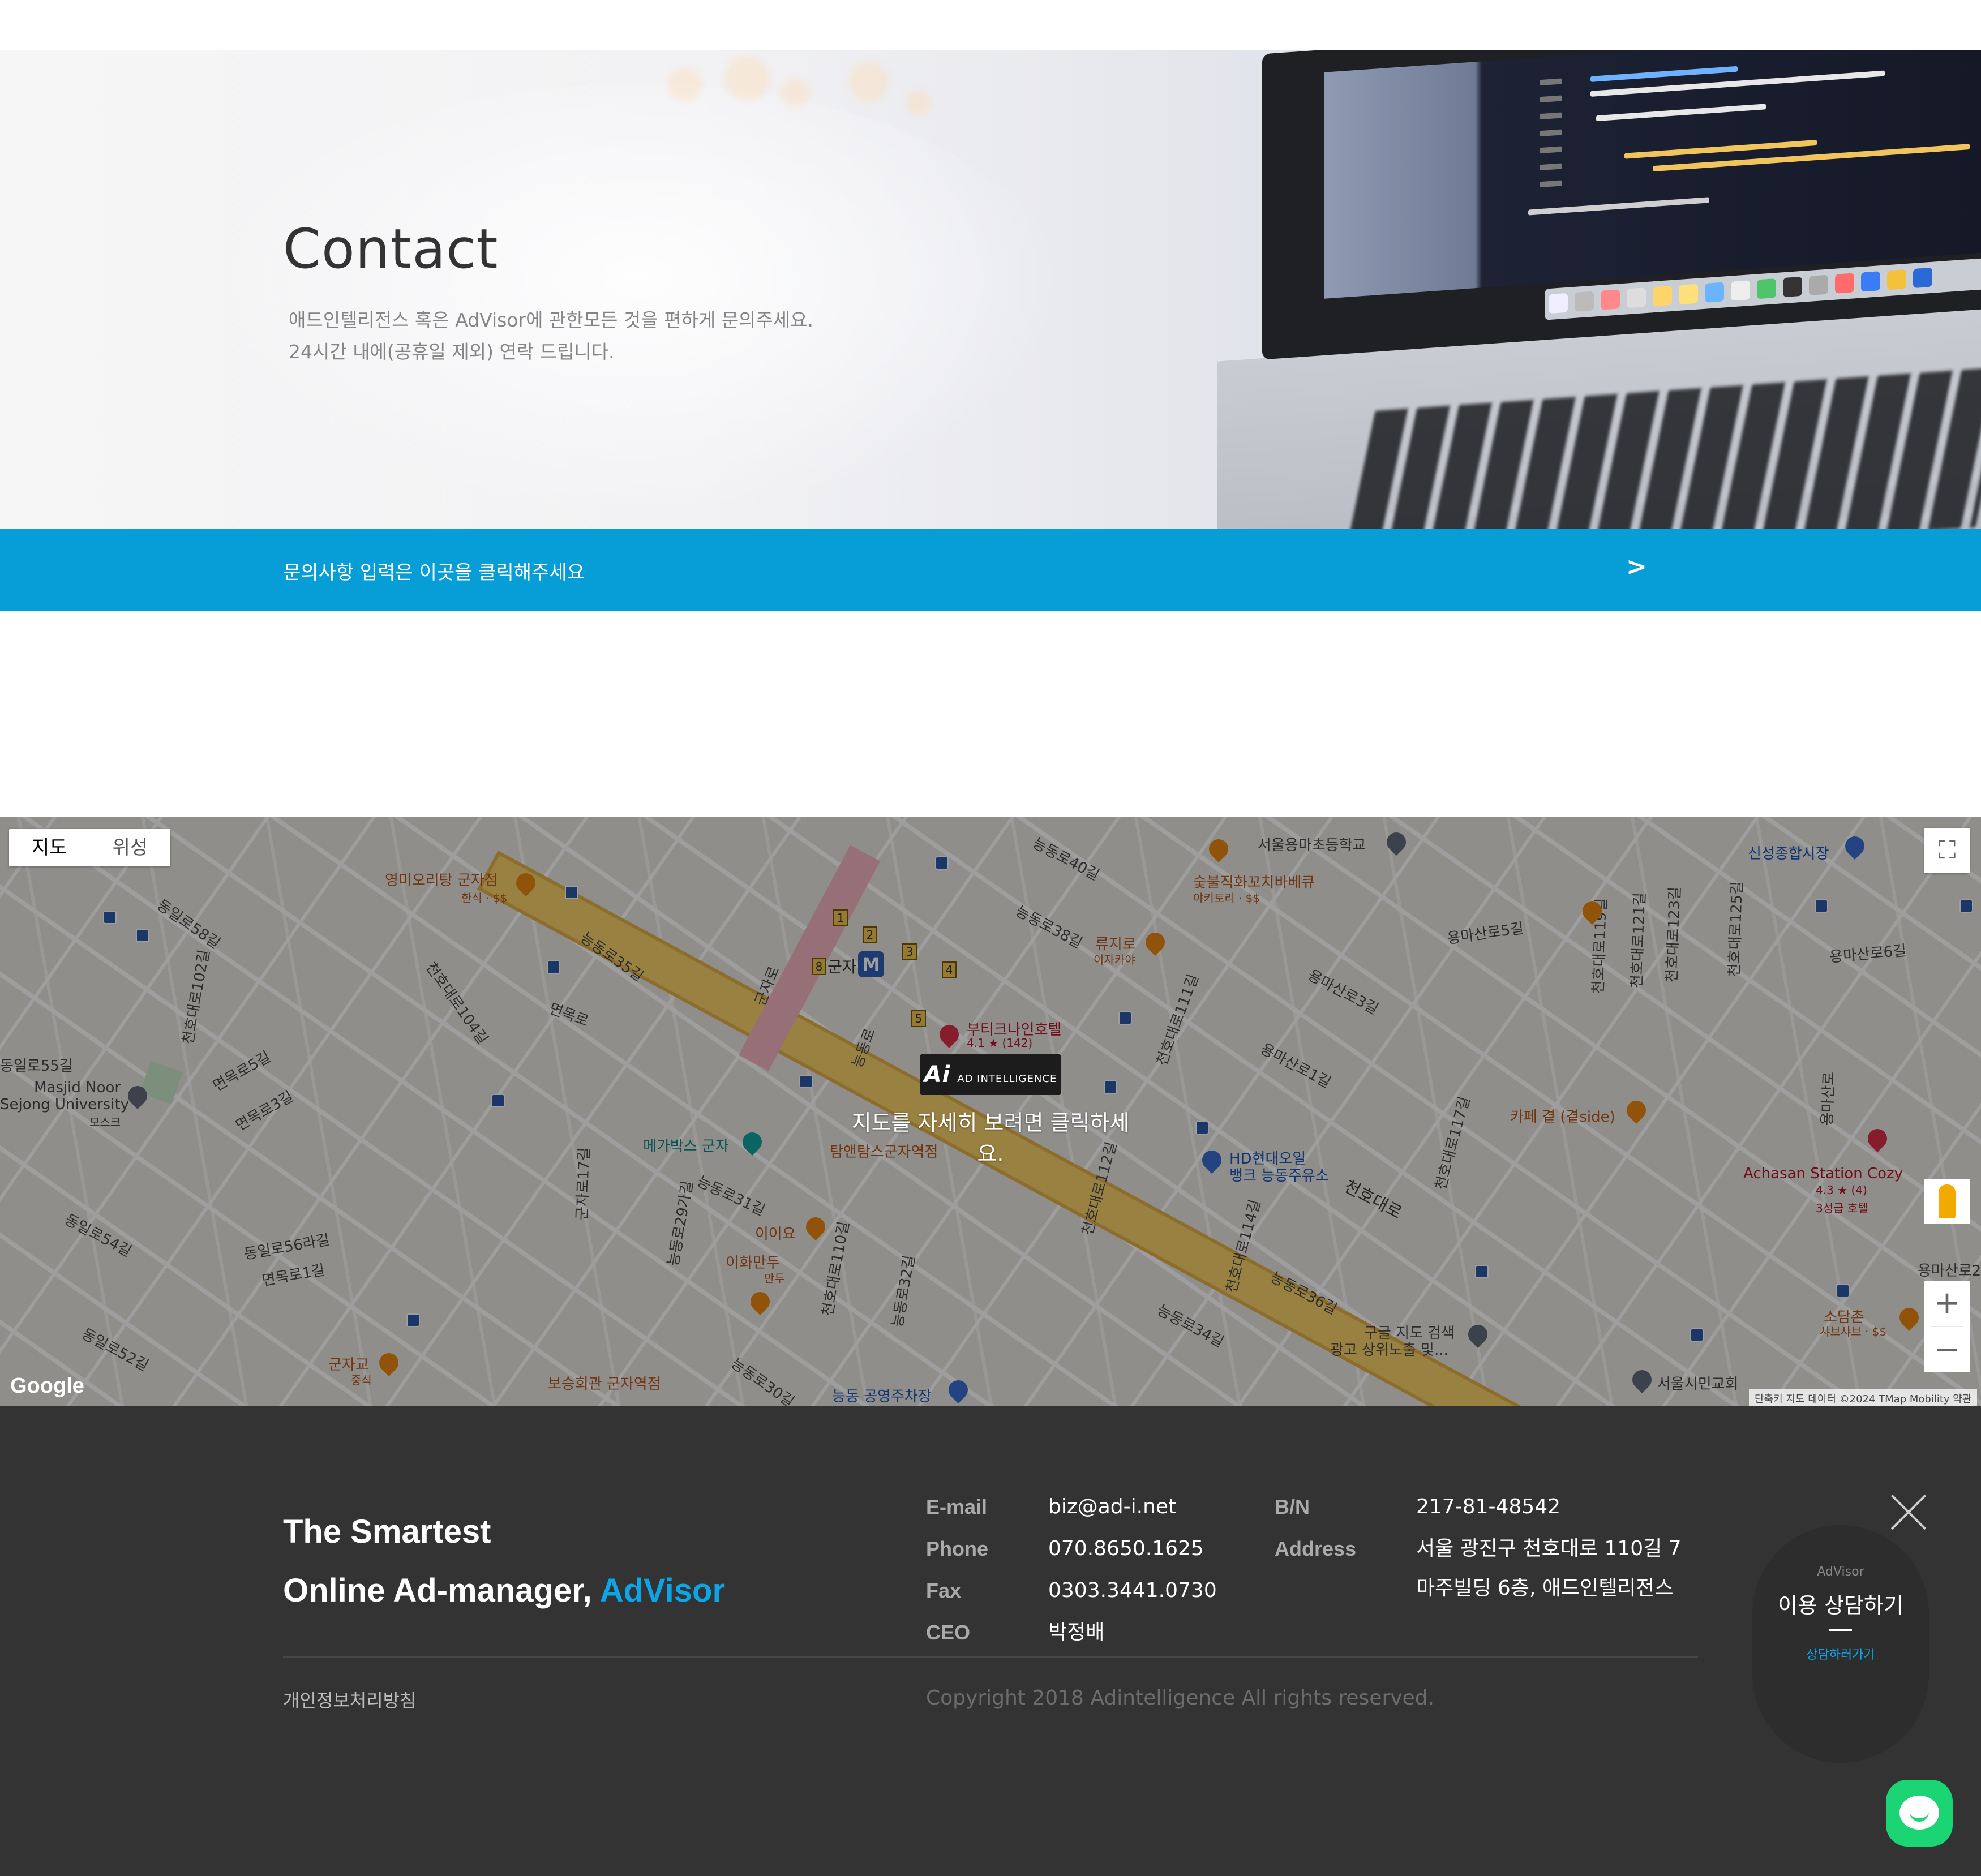 The width and height of the screenshot is (1981, 1876). What do you see at coordinates (1840, 1644) in the screenshot?
I see `consult-widget: AdVisor 이용 상담하기 상담하러가기` at bounding box center [1840, 1644].